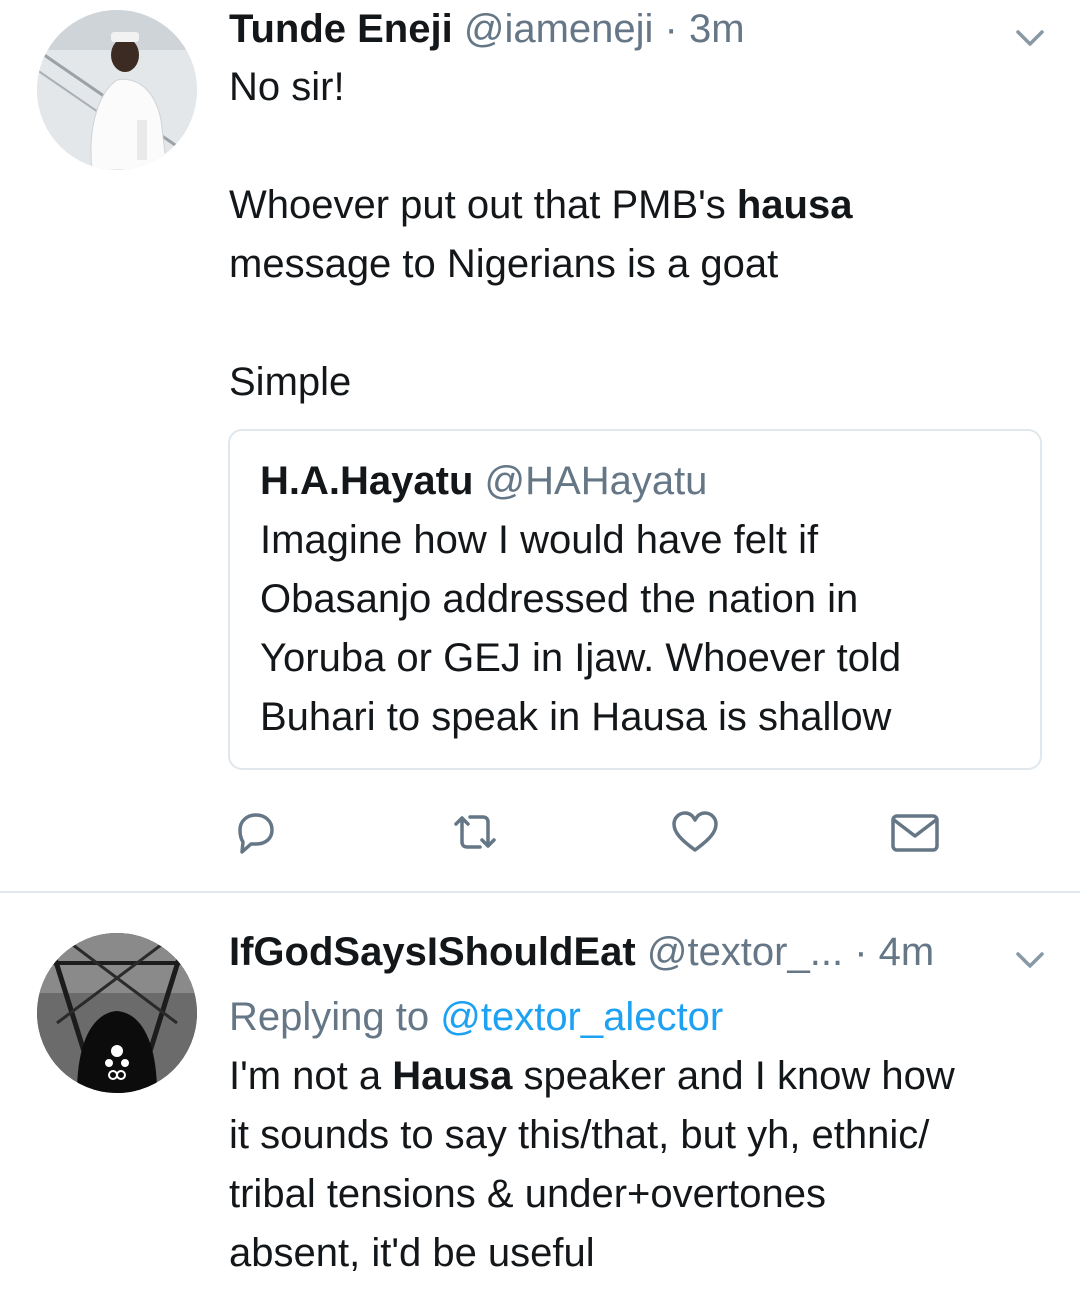 This screenshot has width=1080, height=1300. What do you see at coordinates (432, 952) in the screenshot?
I see `author-name: IfGodSaysIShouldEat` at bounding box center [432, 952].